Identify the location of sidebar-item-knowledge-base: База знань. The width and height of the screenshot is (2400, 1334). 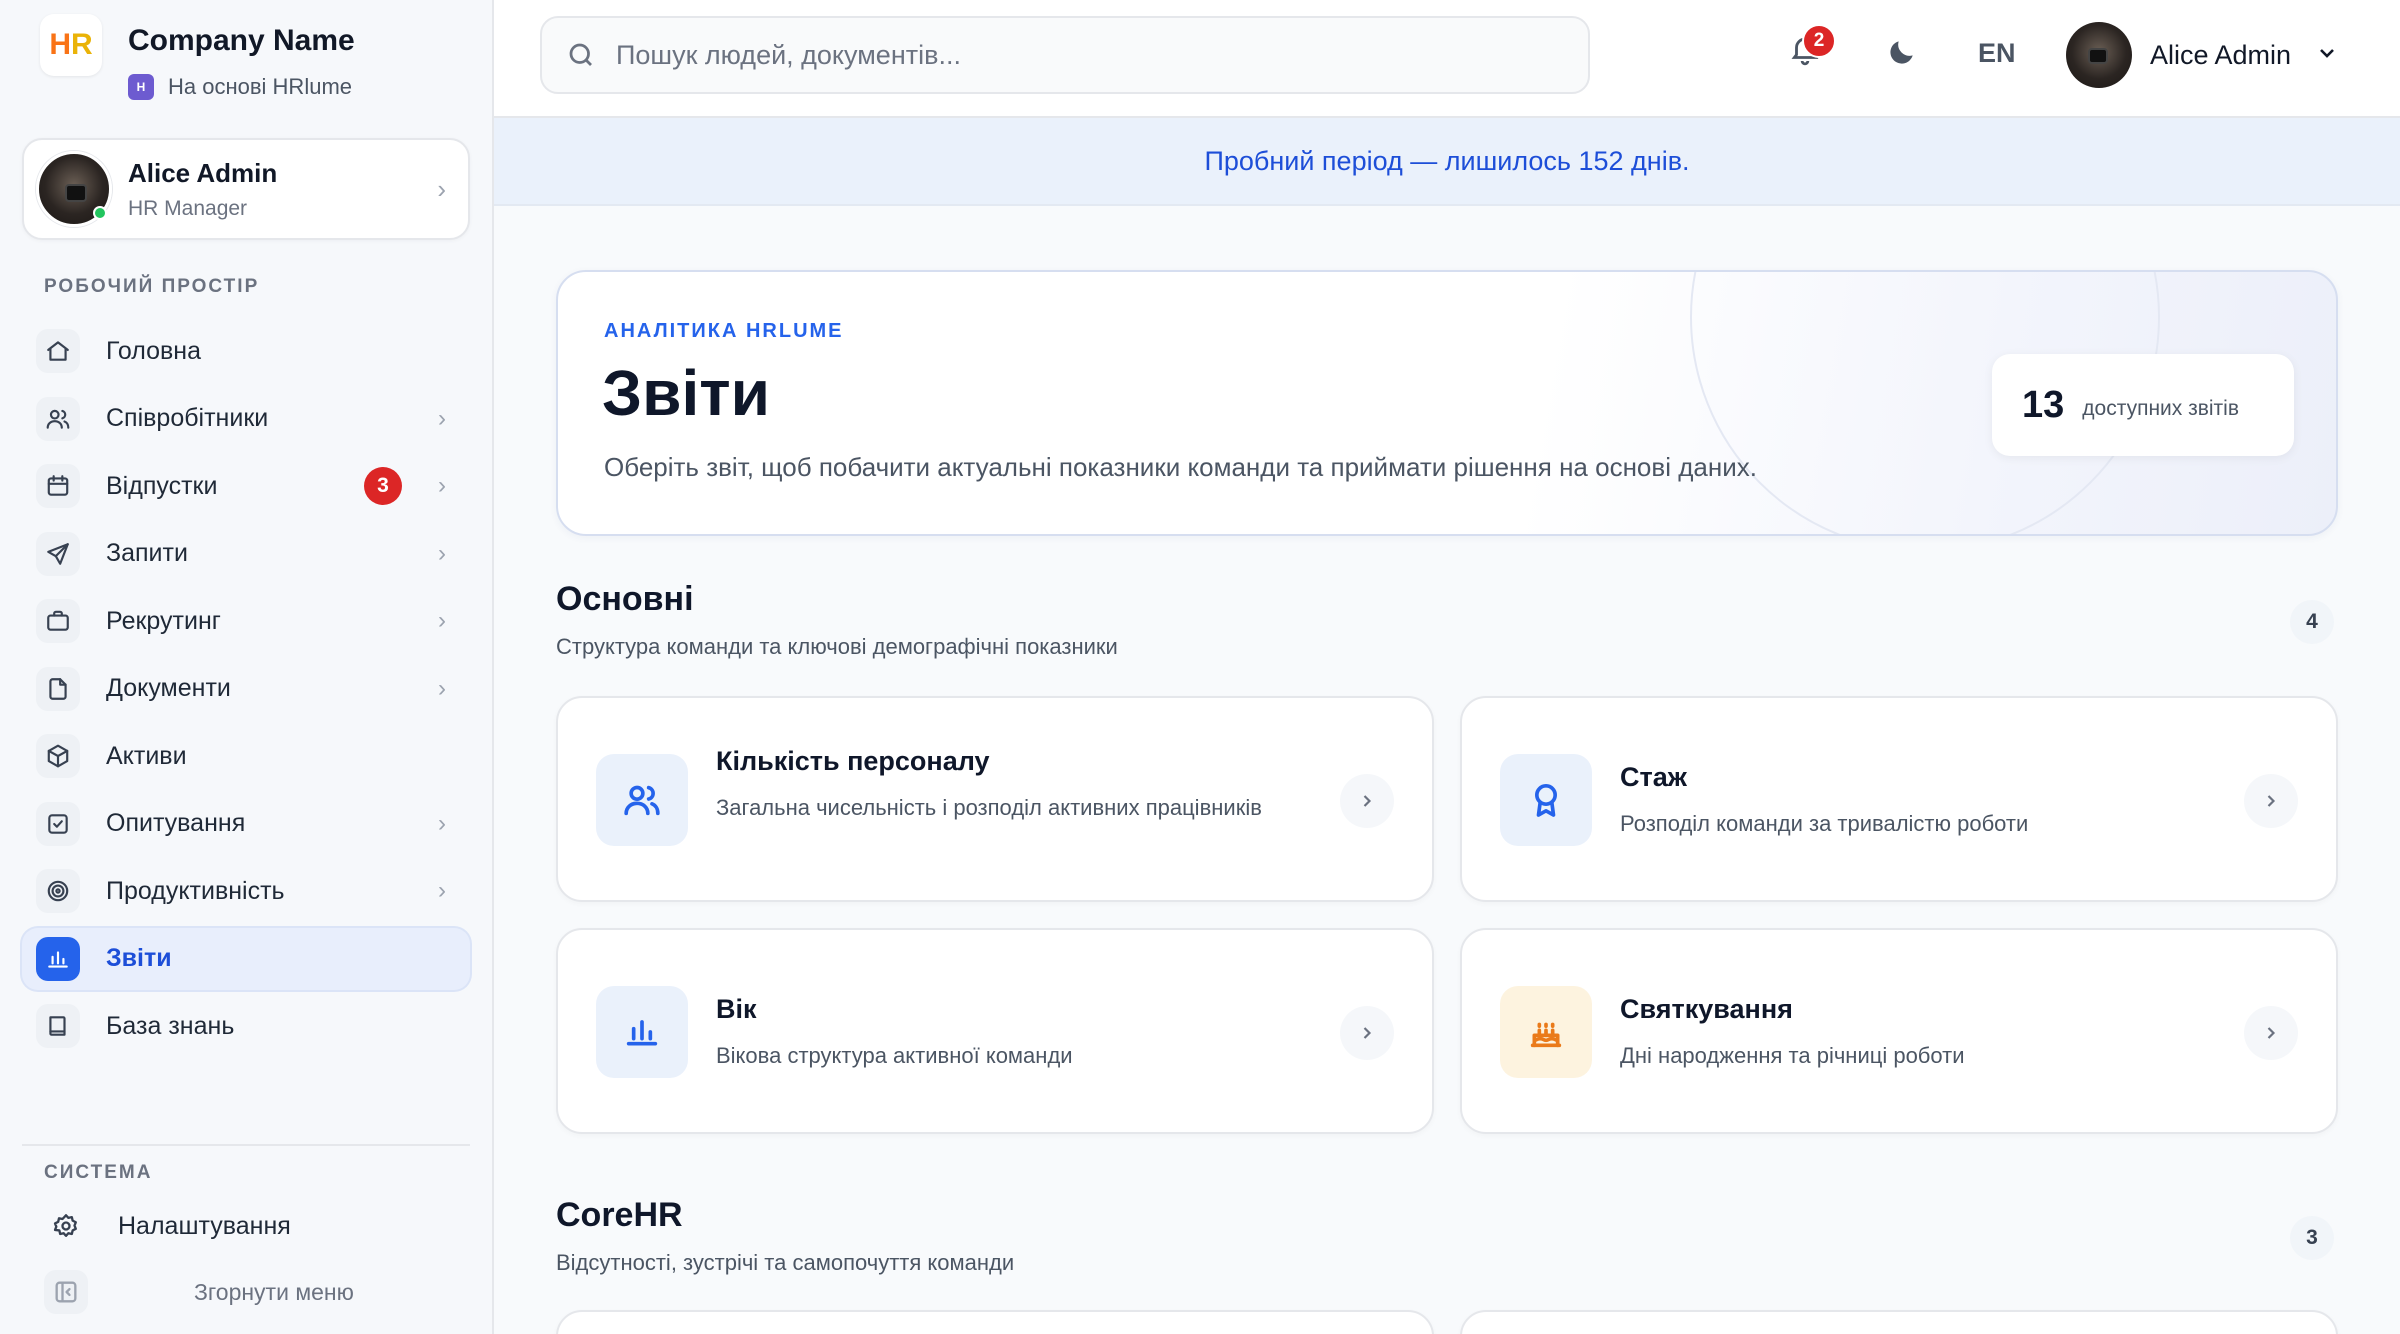
(246, 1026).